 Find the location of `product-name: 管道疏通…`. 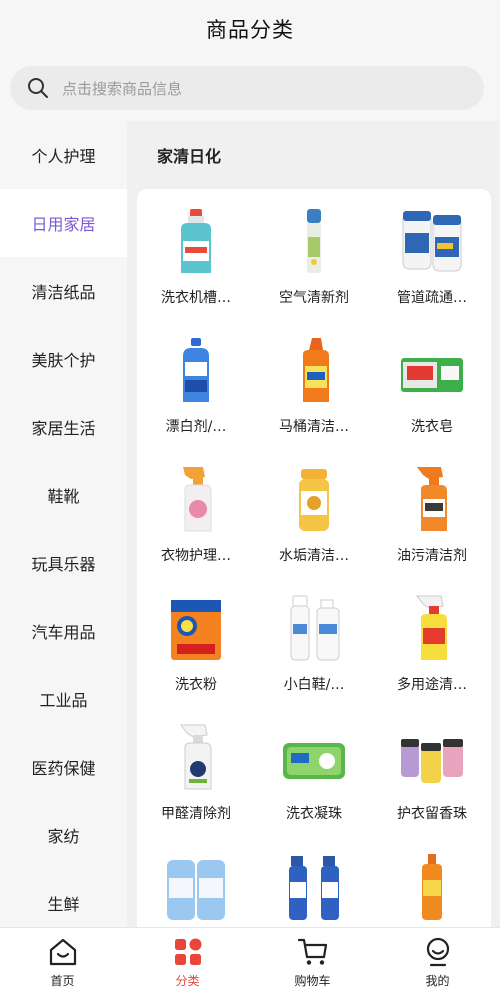

product-name: 管道疏通… is located at coordinates (432, 298).